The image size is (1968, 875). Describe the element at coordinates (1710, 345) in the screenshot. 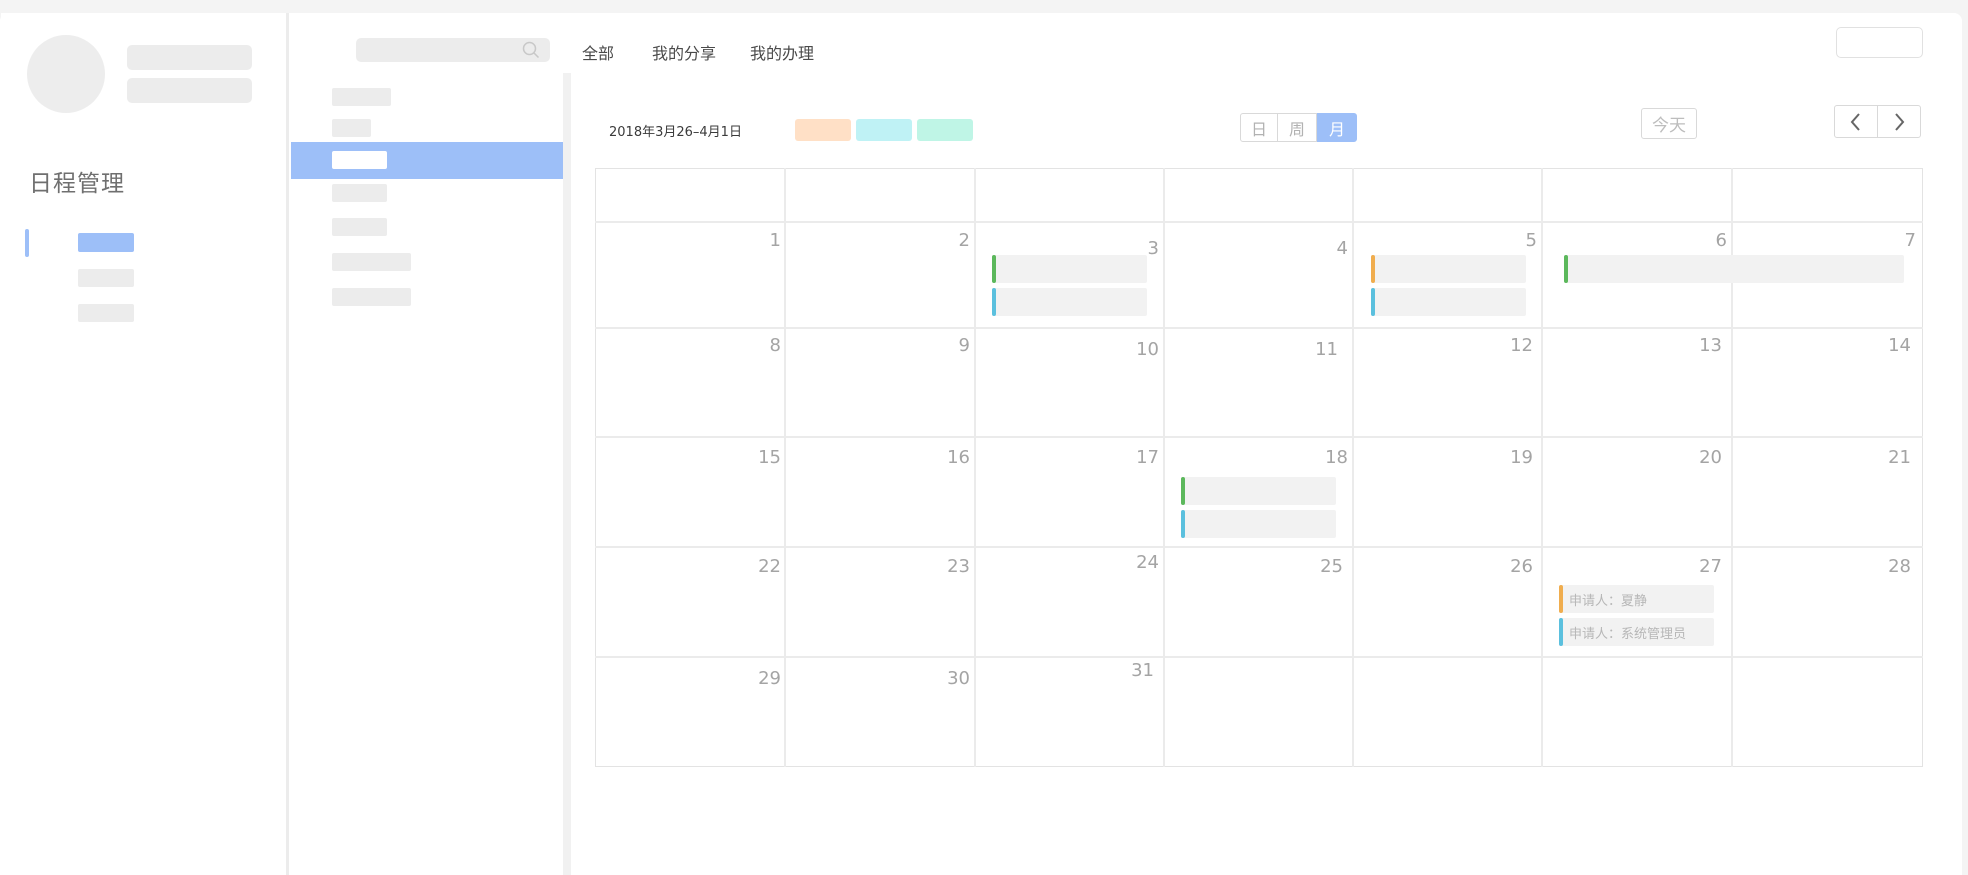

I see `day-number: 13` at that location.